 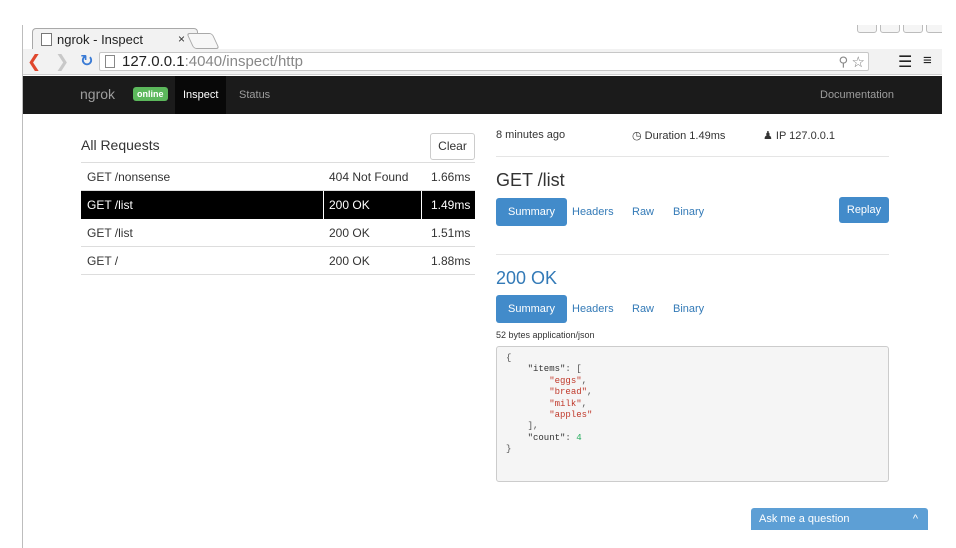 I want to click on request-path: GET /nonsense, so click(x=129, y=177).